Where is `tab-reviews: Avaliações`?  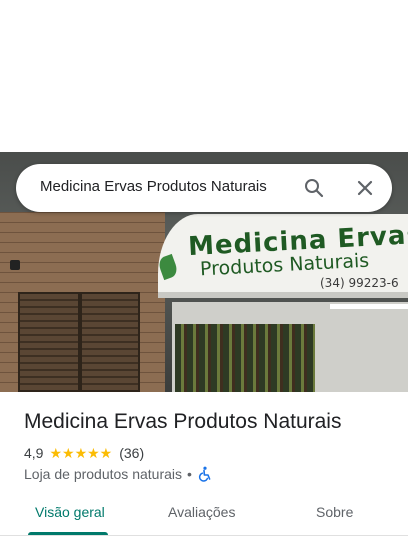
tab-reviews: Avaliações is located at coordinates (201, 512).